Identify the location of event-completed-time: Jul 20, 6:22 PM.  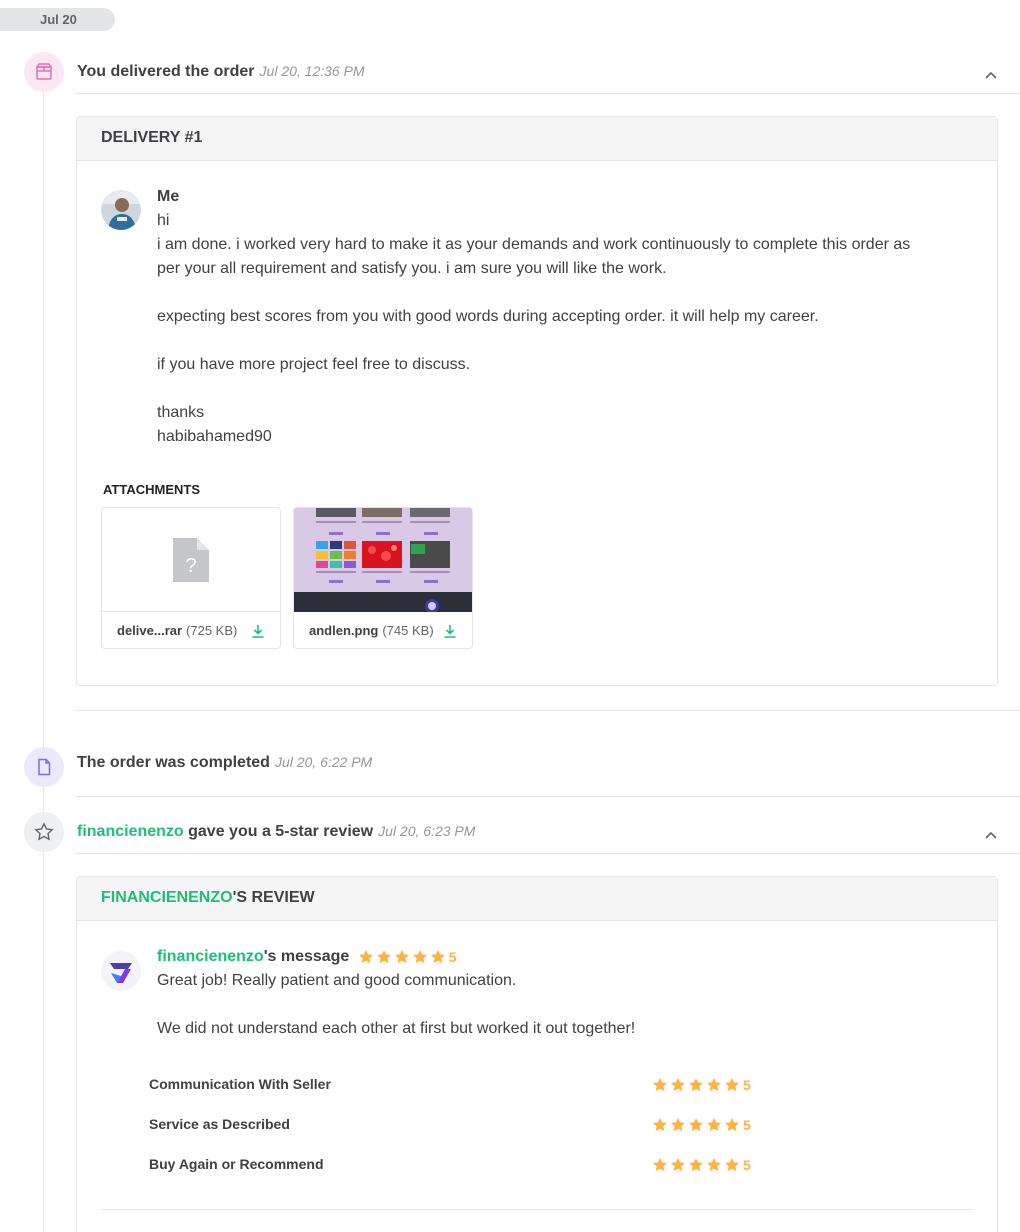
(323, 762).